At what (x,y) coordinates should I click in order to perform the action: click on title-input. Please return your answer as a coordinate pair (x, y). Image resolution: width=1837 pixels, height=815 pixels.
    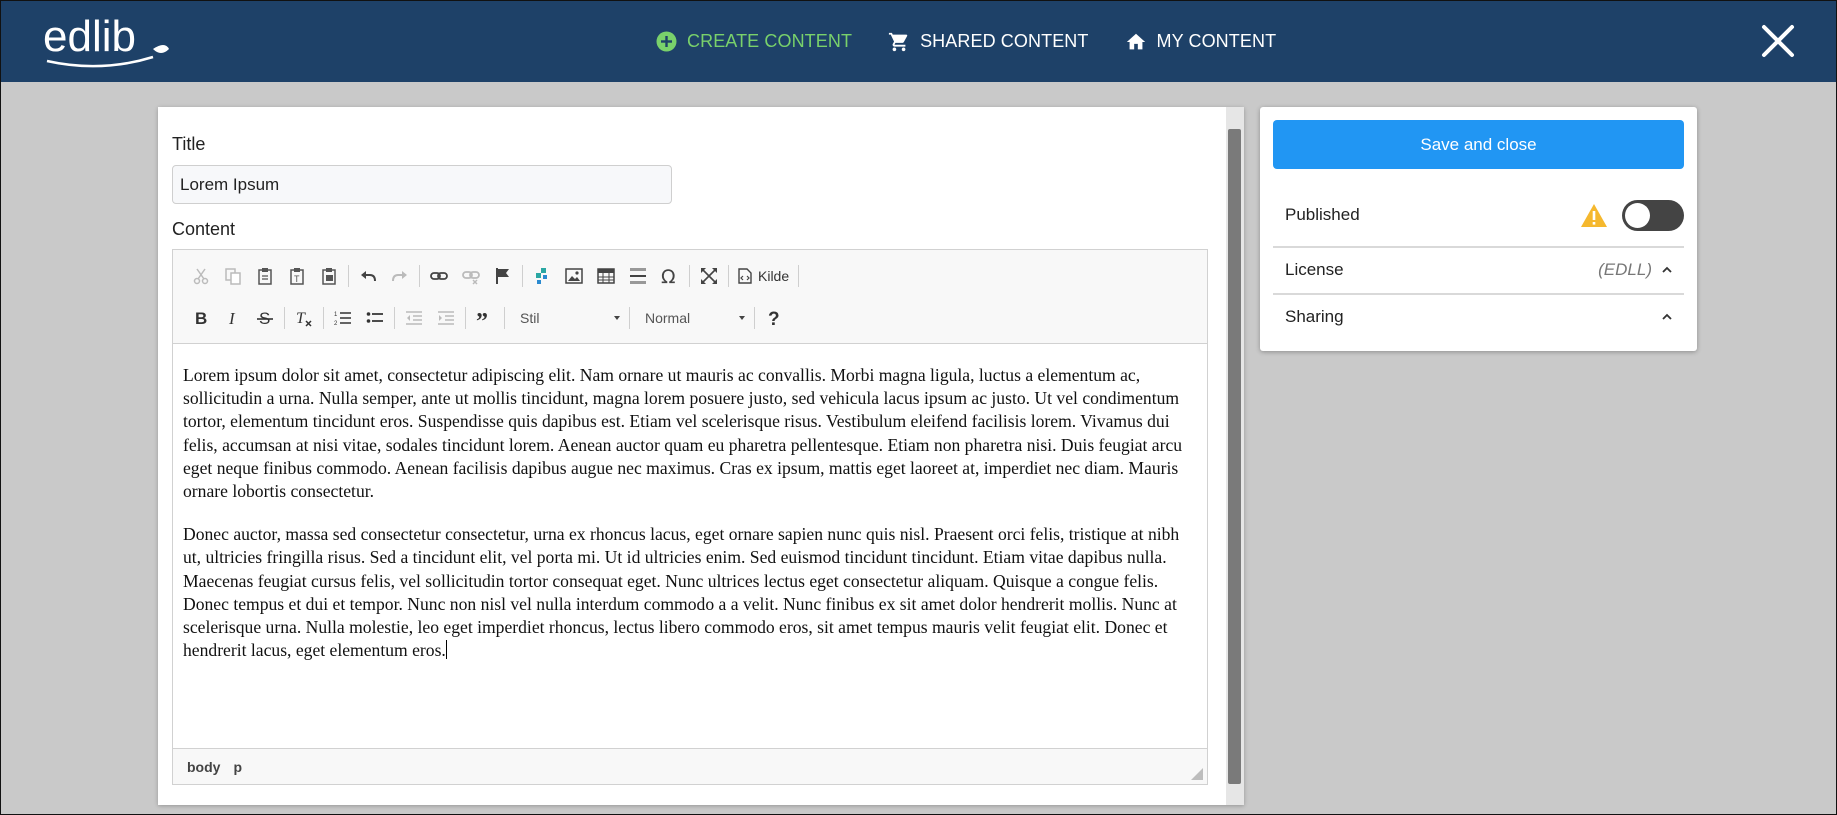
    Looking at the image, I should click on (422, 184).